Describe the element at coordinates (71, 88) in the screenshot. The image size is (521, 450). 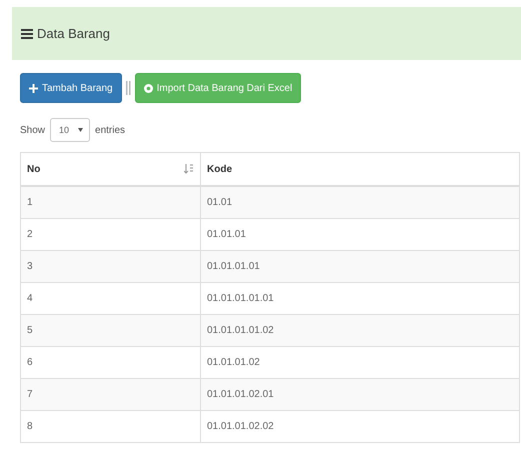
I see `add-button: Tambah Barang` at that location.